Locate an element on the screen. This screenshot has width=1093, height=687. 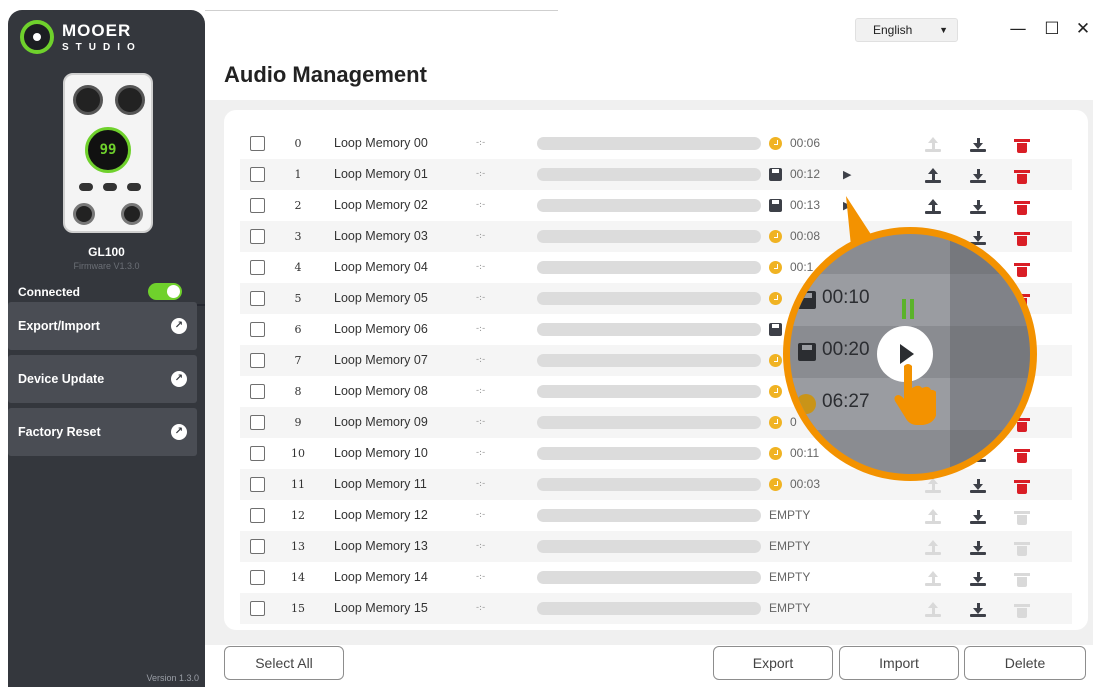
table-row: 0 Loop Memory 00 -:- 00:06 is located at coordinates (656, 143).